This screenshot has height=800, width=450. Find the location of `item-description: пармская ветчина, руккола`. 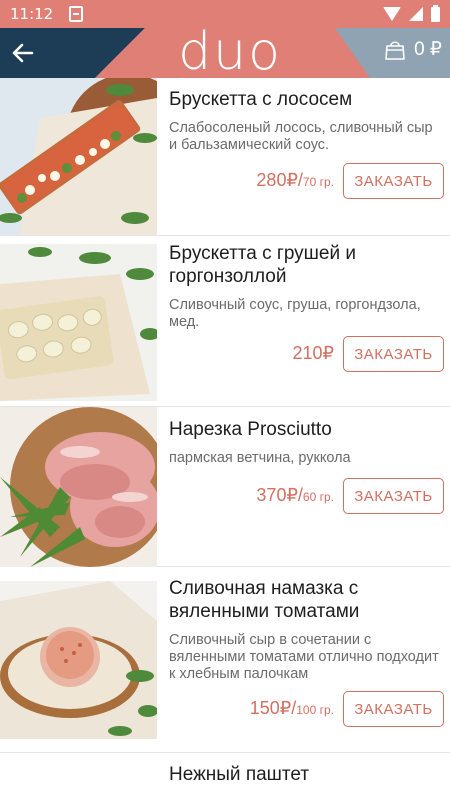

item-description: пармская ветчина, руккола is located at coordinates (260, 458).